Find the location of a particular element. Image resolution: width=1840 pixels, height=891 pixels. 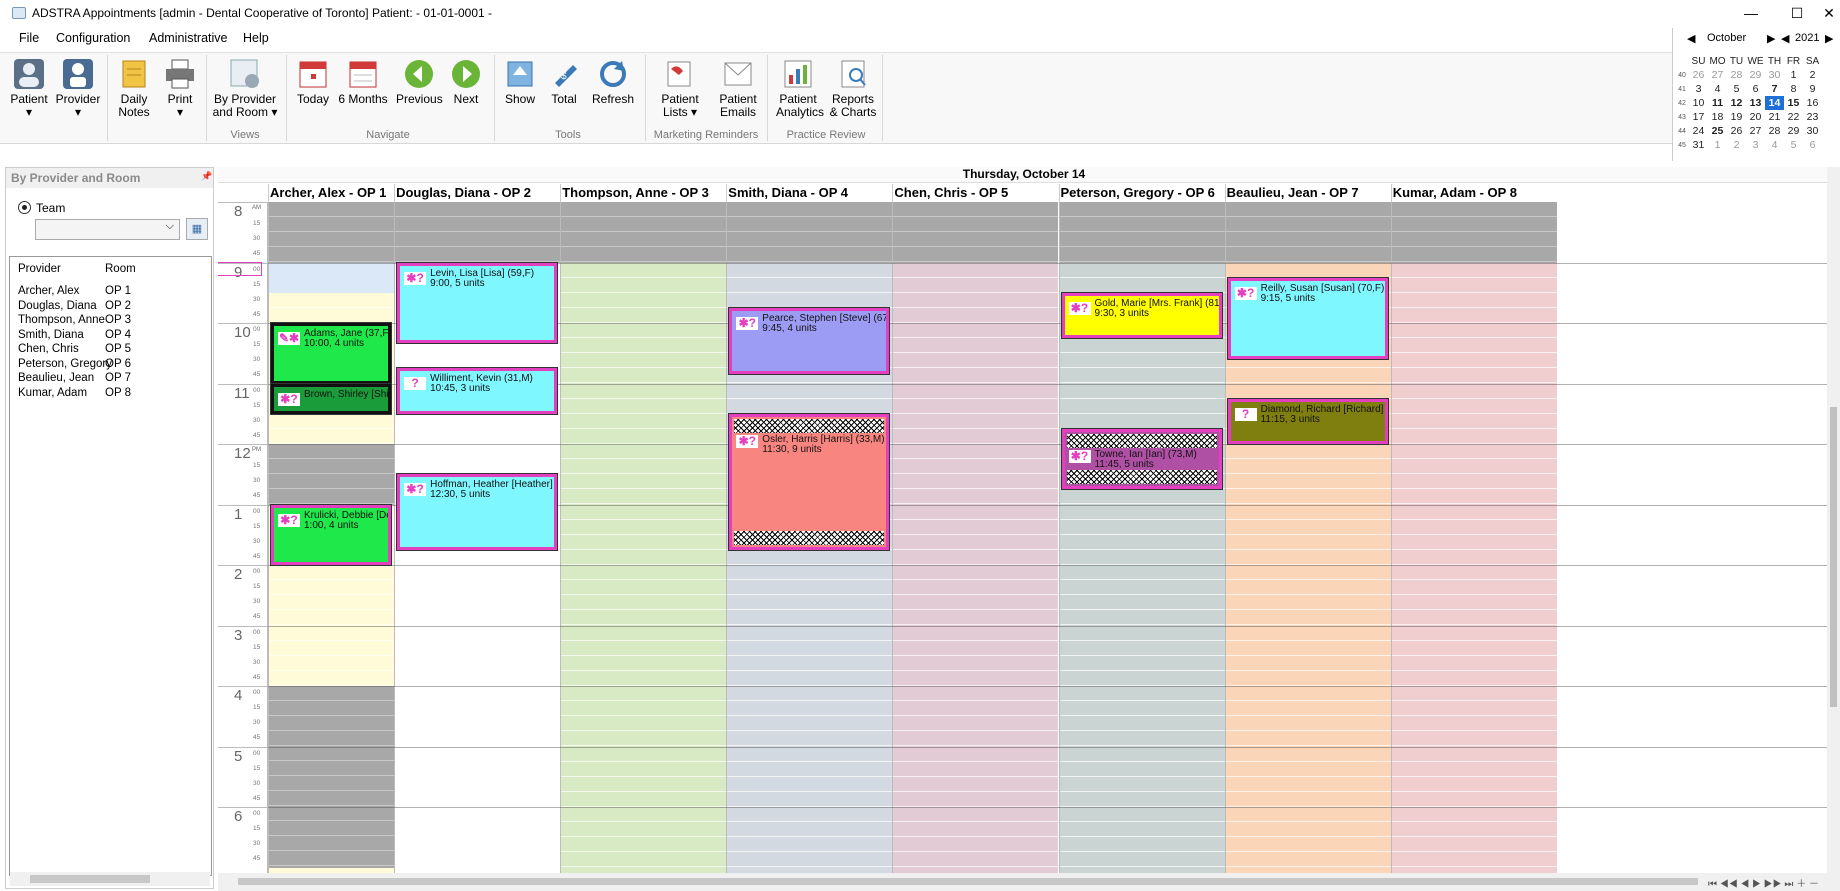

appointment-card: ✎✱ Adams, Jane (37,F) 10:00, 4 units is located at coordinates (331, 353).